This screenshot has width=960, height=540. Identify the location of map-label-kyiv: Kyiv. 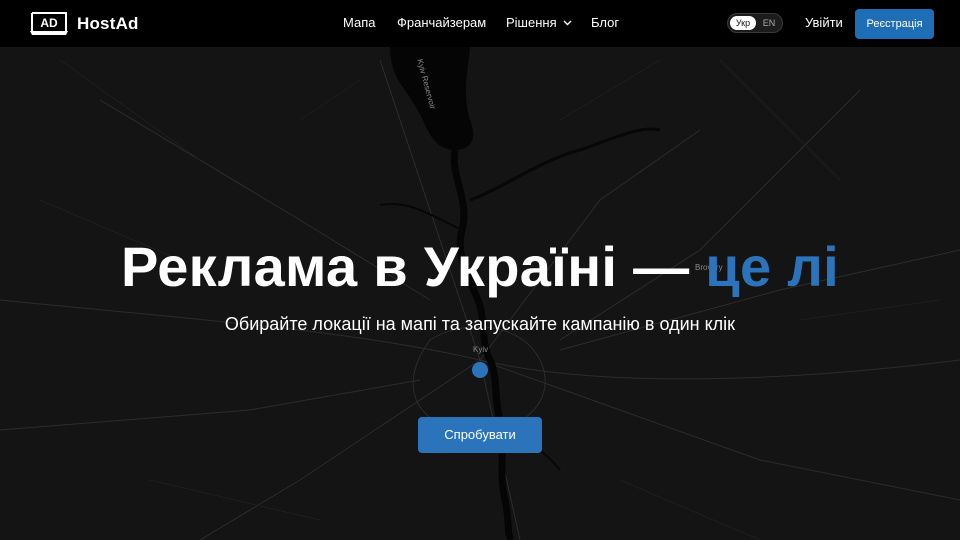
(481, 349).